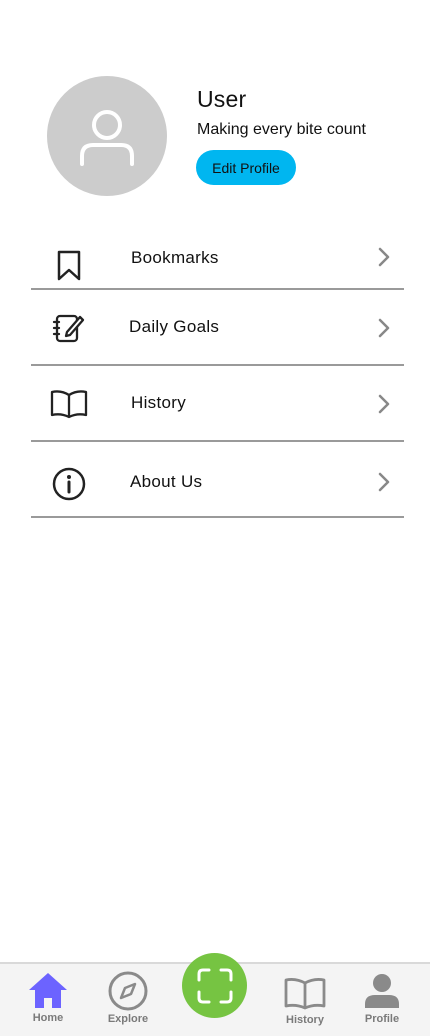 The height and width of the screenshot is (1036, 430). Describe the element at coordinates (305, 1020) in the screenshot. I see `nav-label: History` at that location.